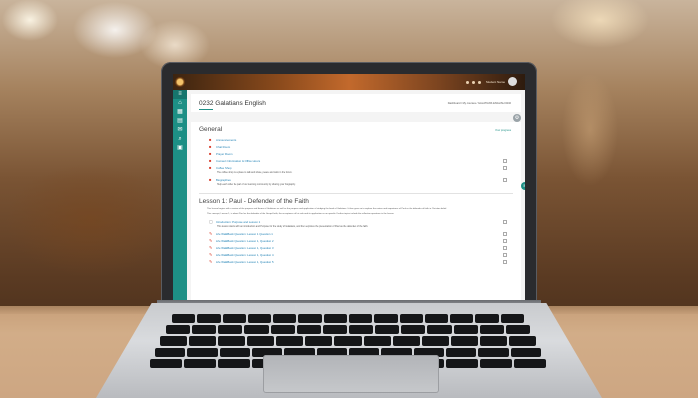 Image resolution: width=698 pixels, height=398 pixels. I want to click on activity-link: Biographies, so click(223, 180).